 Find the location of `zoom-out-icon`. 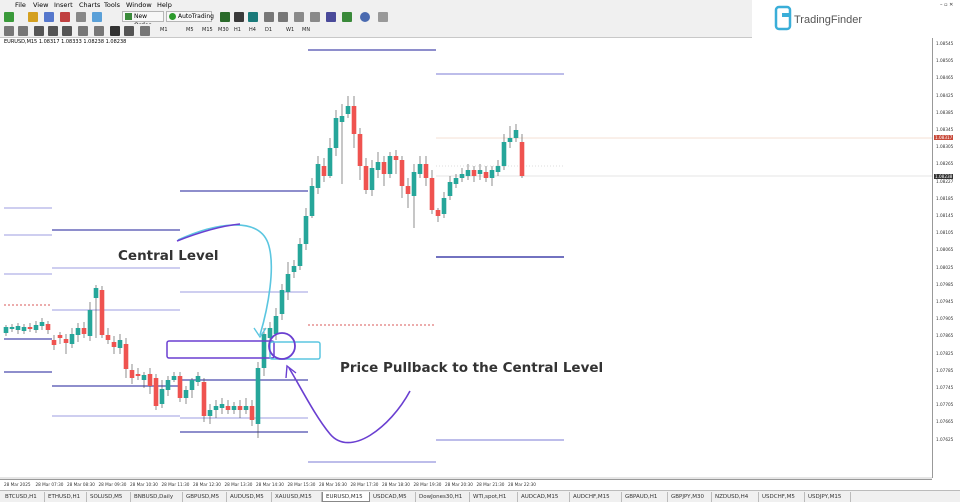

zoom-out-icon is located at coordinates (283, 17).